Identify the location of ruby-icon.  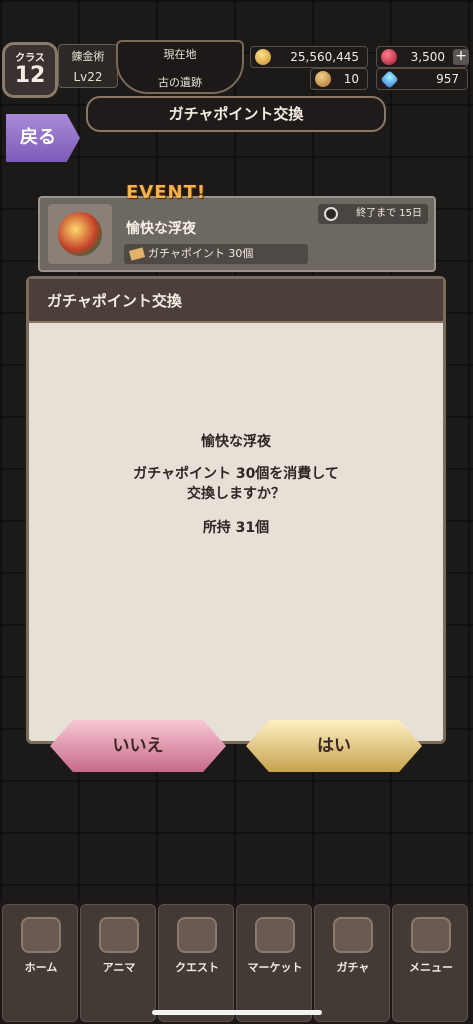
(389, 57).